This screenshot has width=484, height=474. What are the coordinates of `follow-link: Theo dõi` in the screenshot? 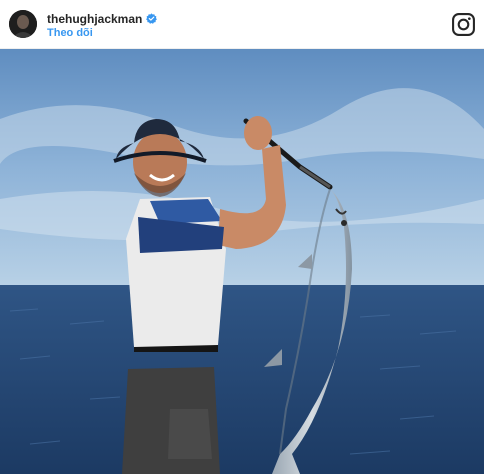 It's located at (70, 33).